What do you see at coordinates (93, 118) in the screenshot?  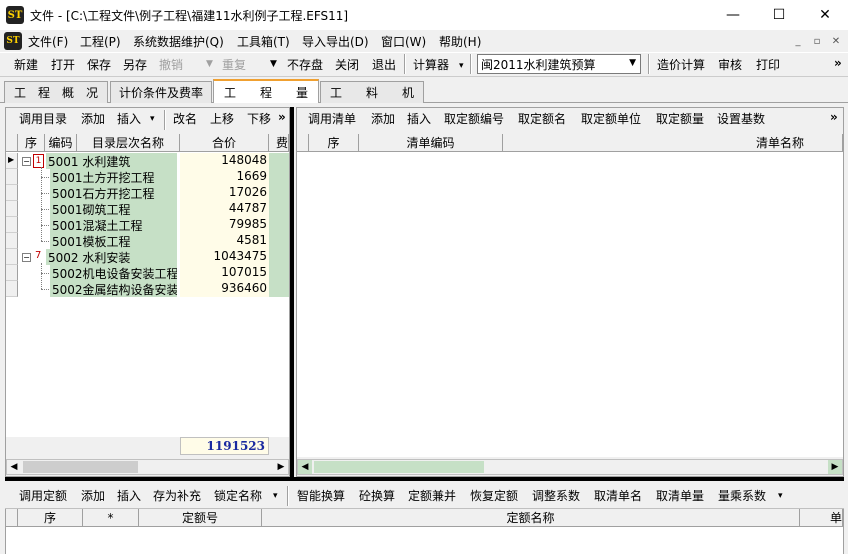 I see `add-catalog-button: 添加` at bounding box center [93, 118].